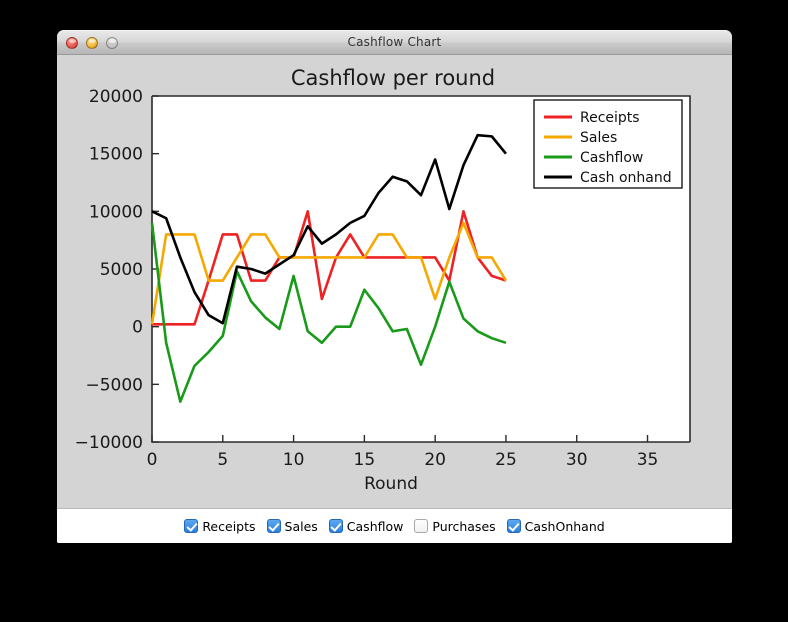 The height and width of the screenshot is (622, 788). What do you see at coordinates (421, 526) in the screenshot?
I see `checkbox-input-purchases` at bounding box center [421, 526].